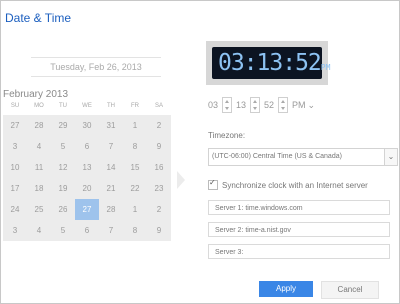  Describe the element at coordinates (135, 167) in the screenshot. I see `calendar-day: 15` at that location.